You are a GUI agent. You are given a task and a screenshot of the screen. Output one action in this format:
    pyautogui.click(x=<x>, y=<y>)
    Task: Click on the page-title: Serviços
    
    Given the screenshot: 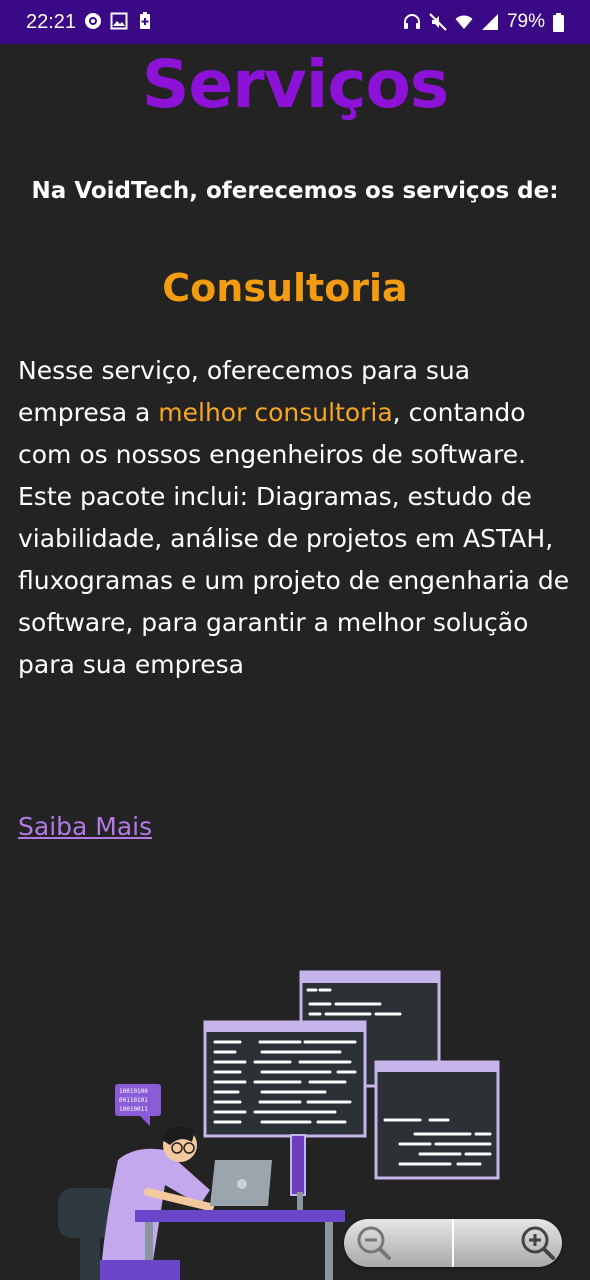 What is the action you would take?
    pyautogui.click(x=295, y=84)
    